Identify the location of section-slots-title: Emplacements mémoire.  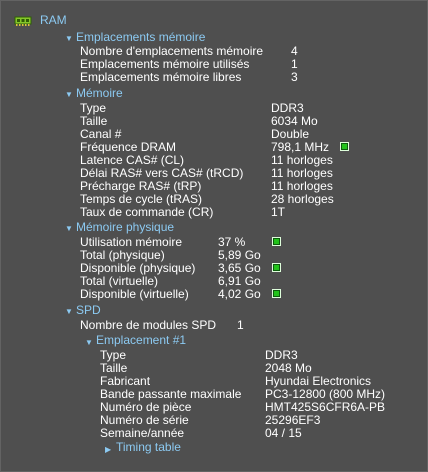
(140, 37).